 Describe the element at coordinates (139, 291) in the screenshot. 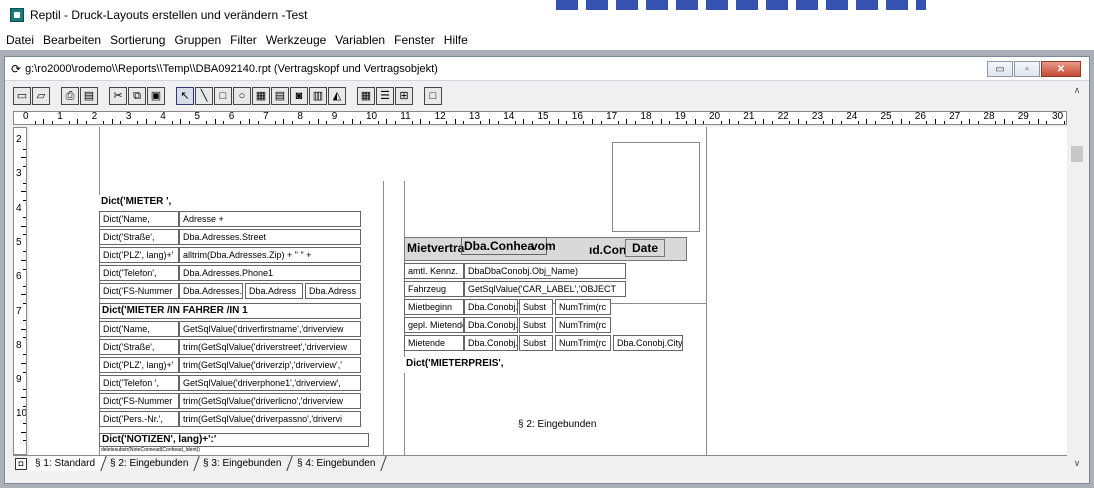

I see `mieter-fs-label: Dict('FS-Nummer` at that location.